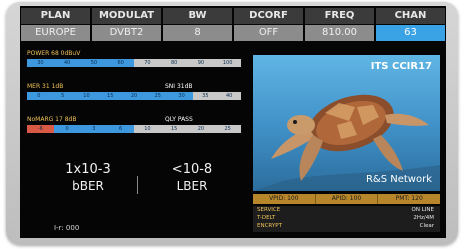 The width and height of the screenshot is (467, 249). Describe the element at coordinates (401, 66) in the screenshot. I see `video-test-title: ITS CCIR17` at that location.